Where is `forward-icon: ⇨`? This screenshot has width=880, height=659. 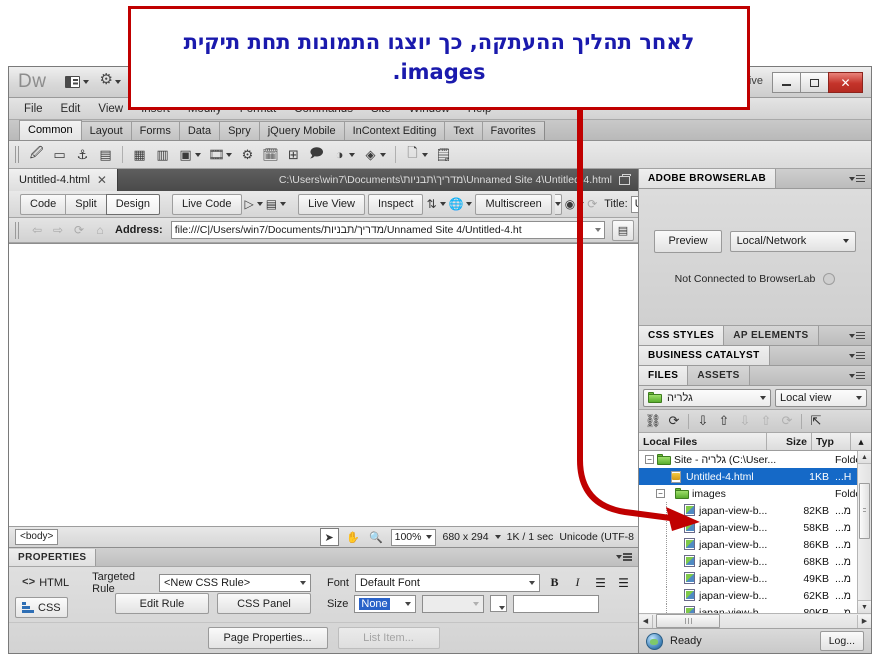
forward-icon: ⇨ is located at coordinates (58, 230).